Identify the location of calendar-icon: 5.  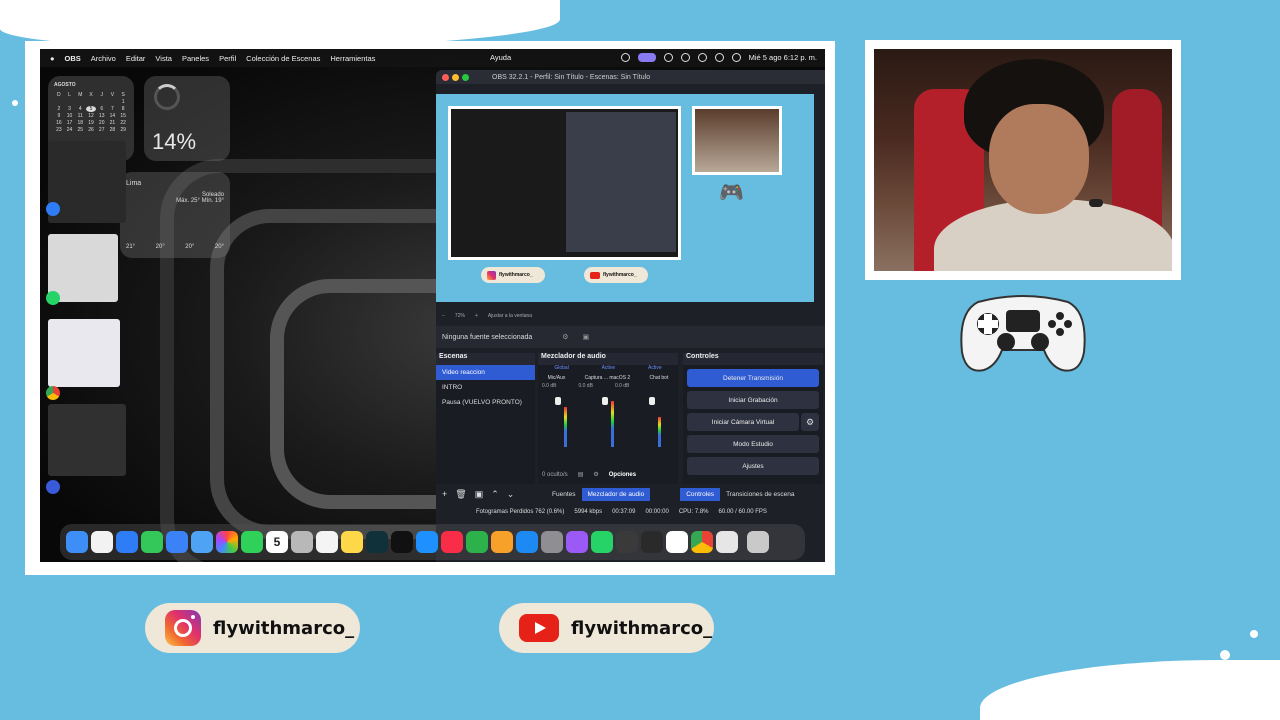
(277, 542).